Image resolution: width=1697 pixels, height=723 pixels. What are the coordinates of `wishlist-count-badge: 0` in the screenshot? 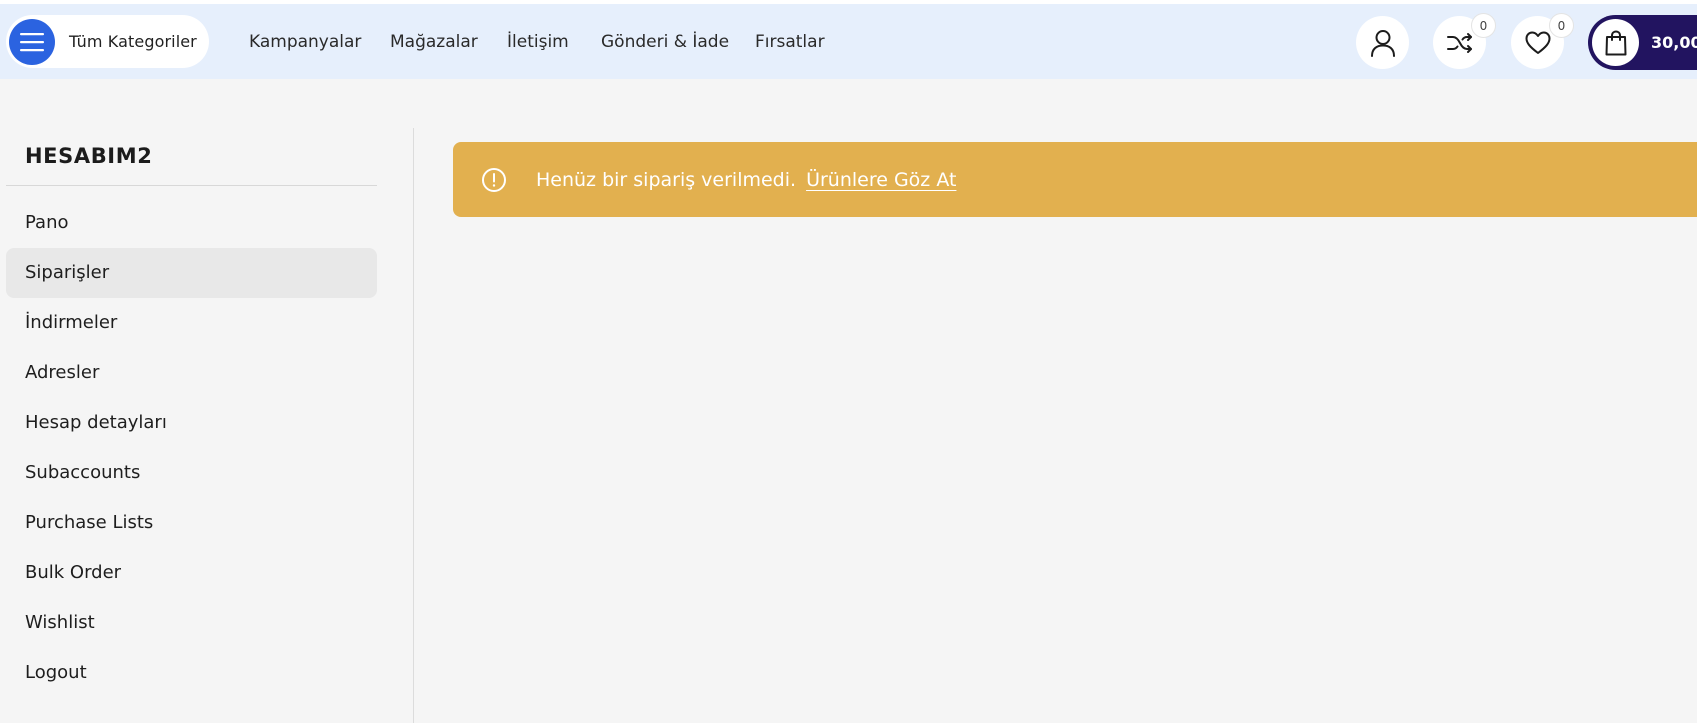 It's located at (1561, 25).